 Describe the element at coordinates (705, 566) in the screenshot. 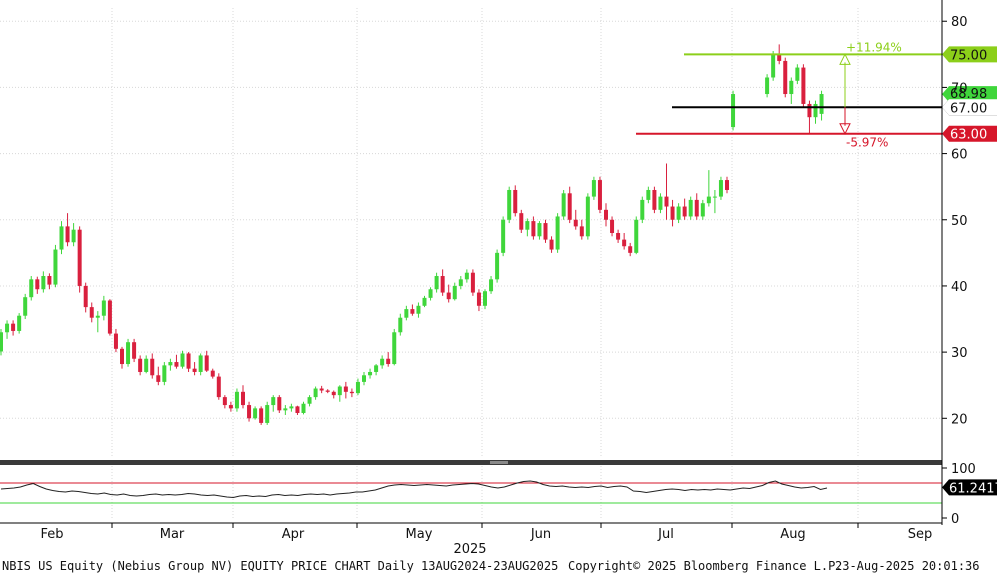

I see `footer-copyright: Copyright© 2025 Bloomberg Finance L.P.` at that location.